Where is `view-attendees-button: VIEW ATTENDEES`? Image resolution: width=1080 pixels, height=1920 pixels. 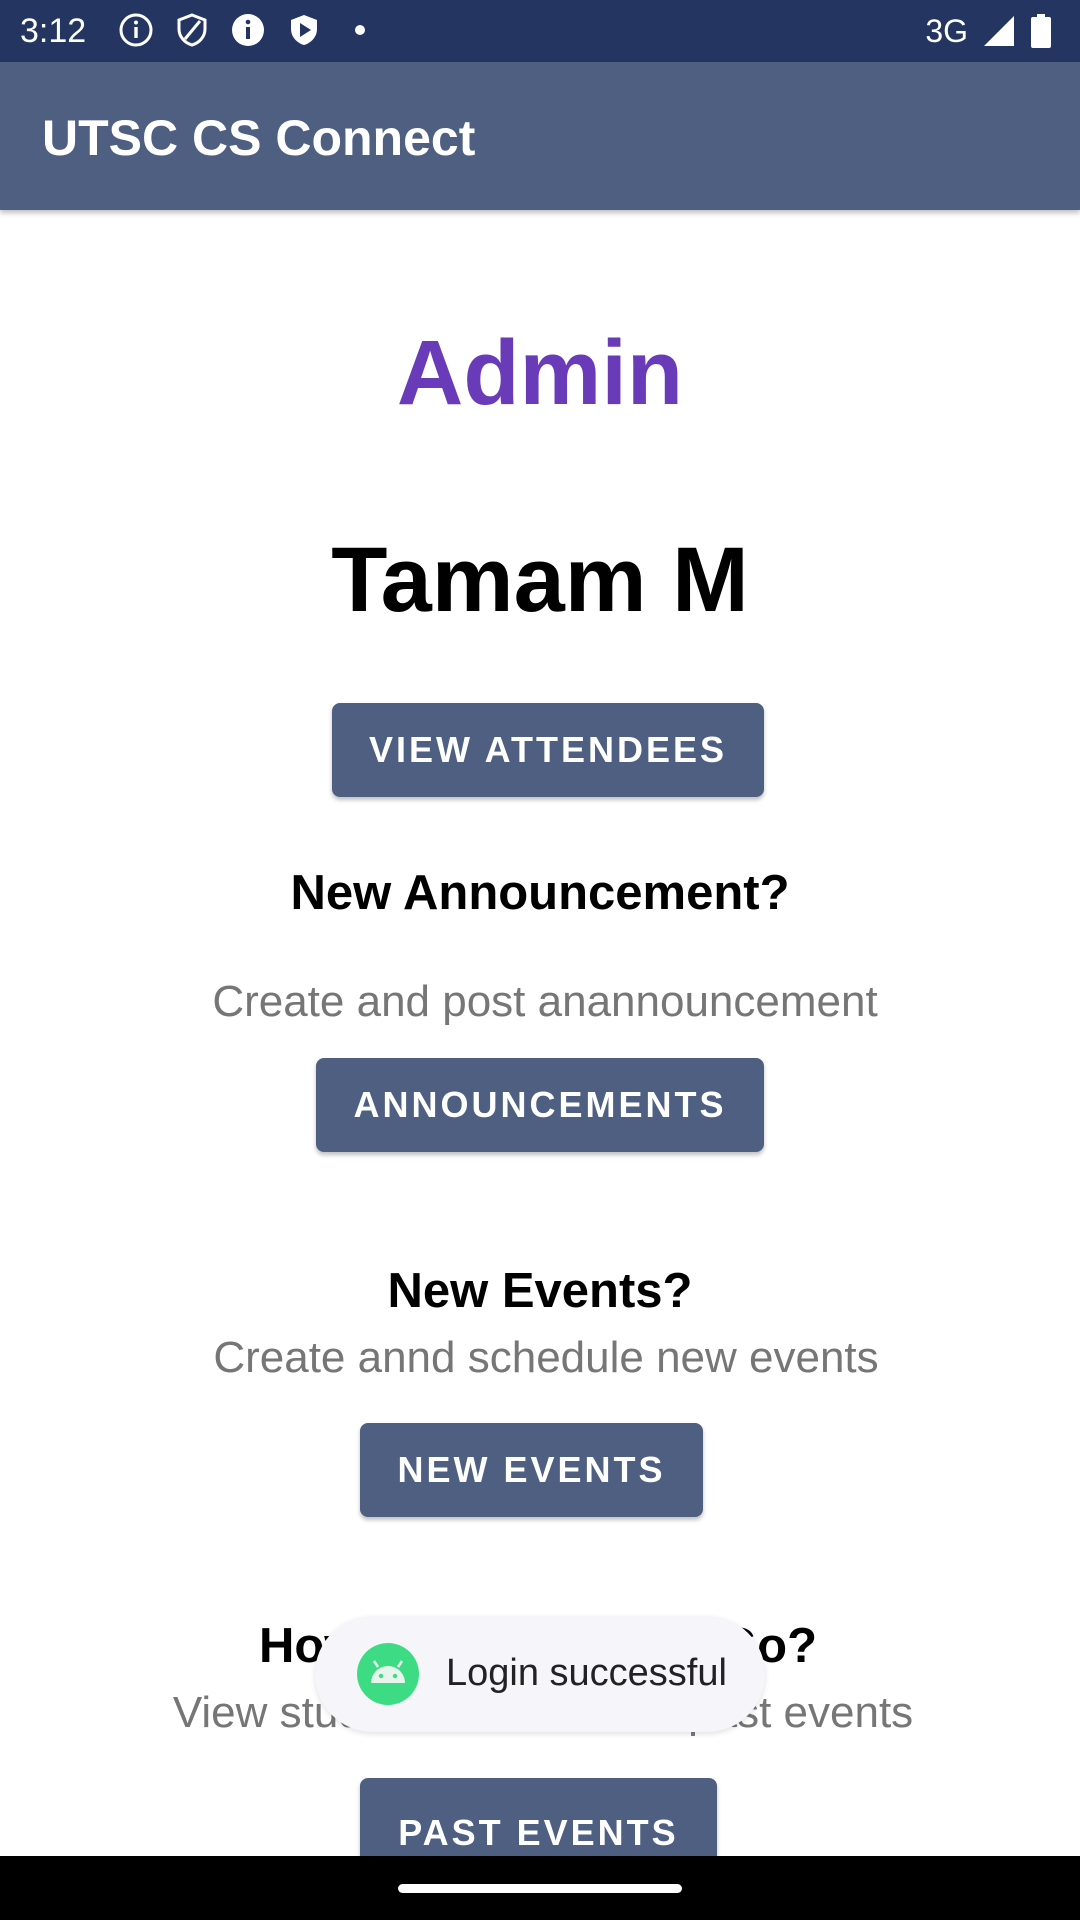
view-attendees-button: VIEW ATTENDEES is located at coordinates (548, 750).